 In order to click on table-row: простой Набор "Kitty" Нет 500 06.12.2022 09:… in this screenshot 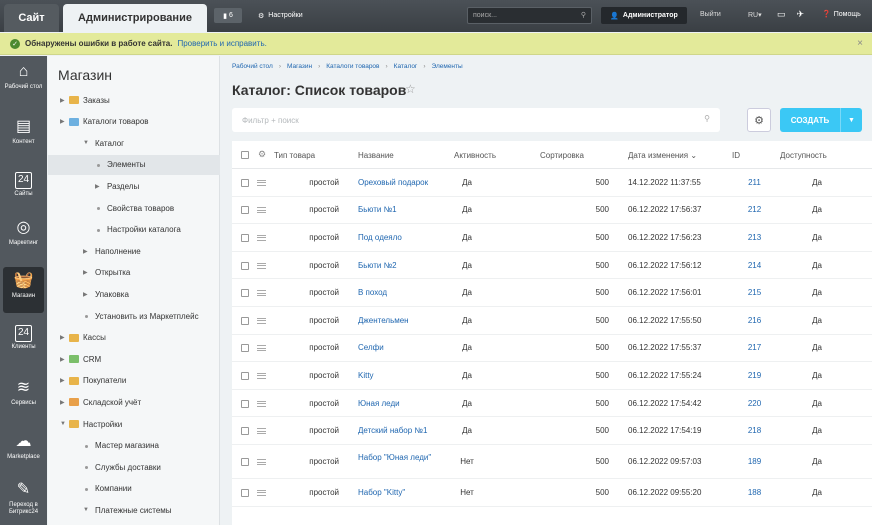, I will do `click(552, 493)`.